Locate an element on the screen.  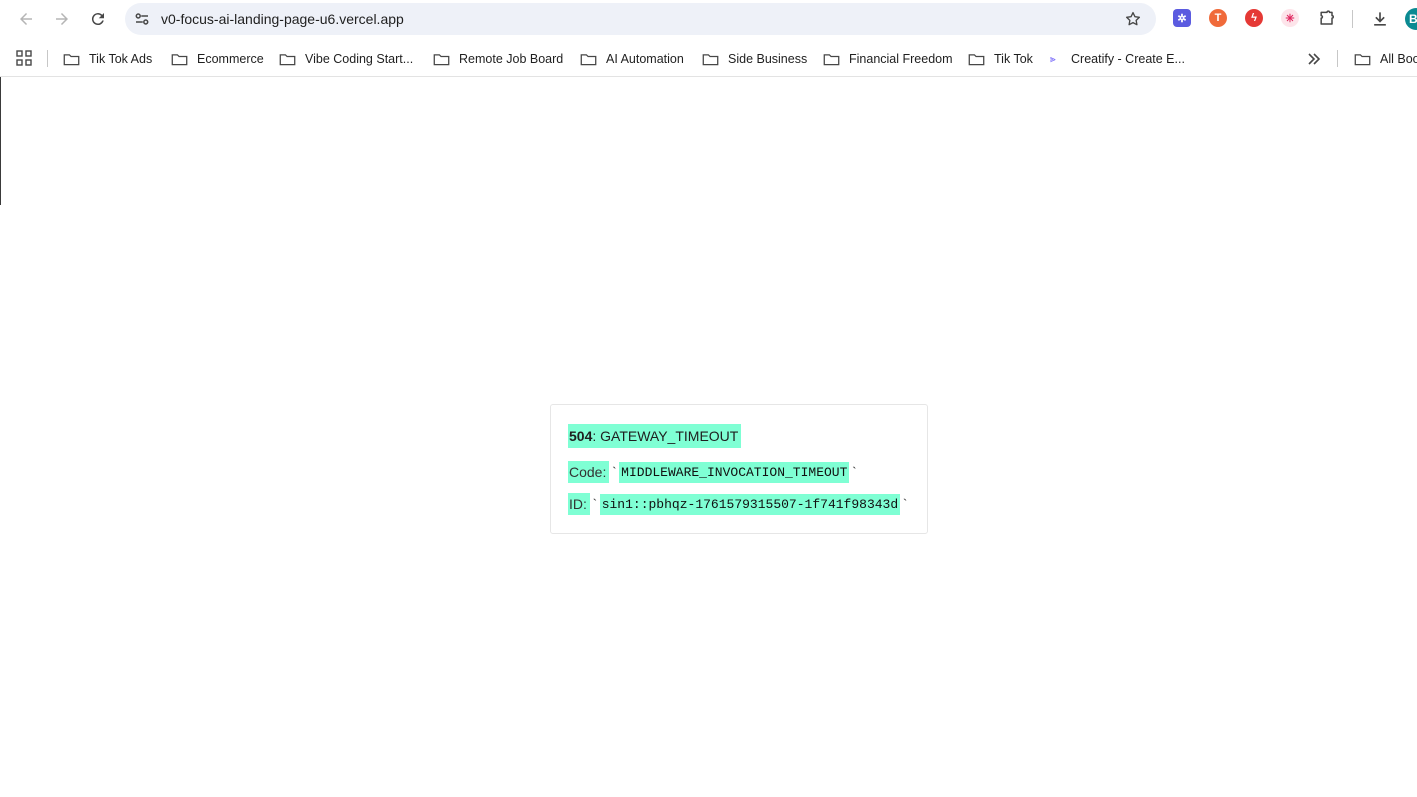
code-label: Code: is located at coordinates (589, 472).